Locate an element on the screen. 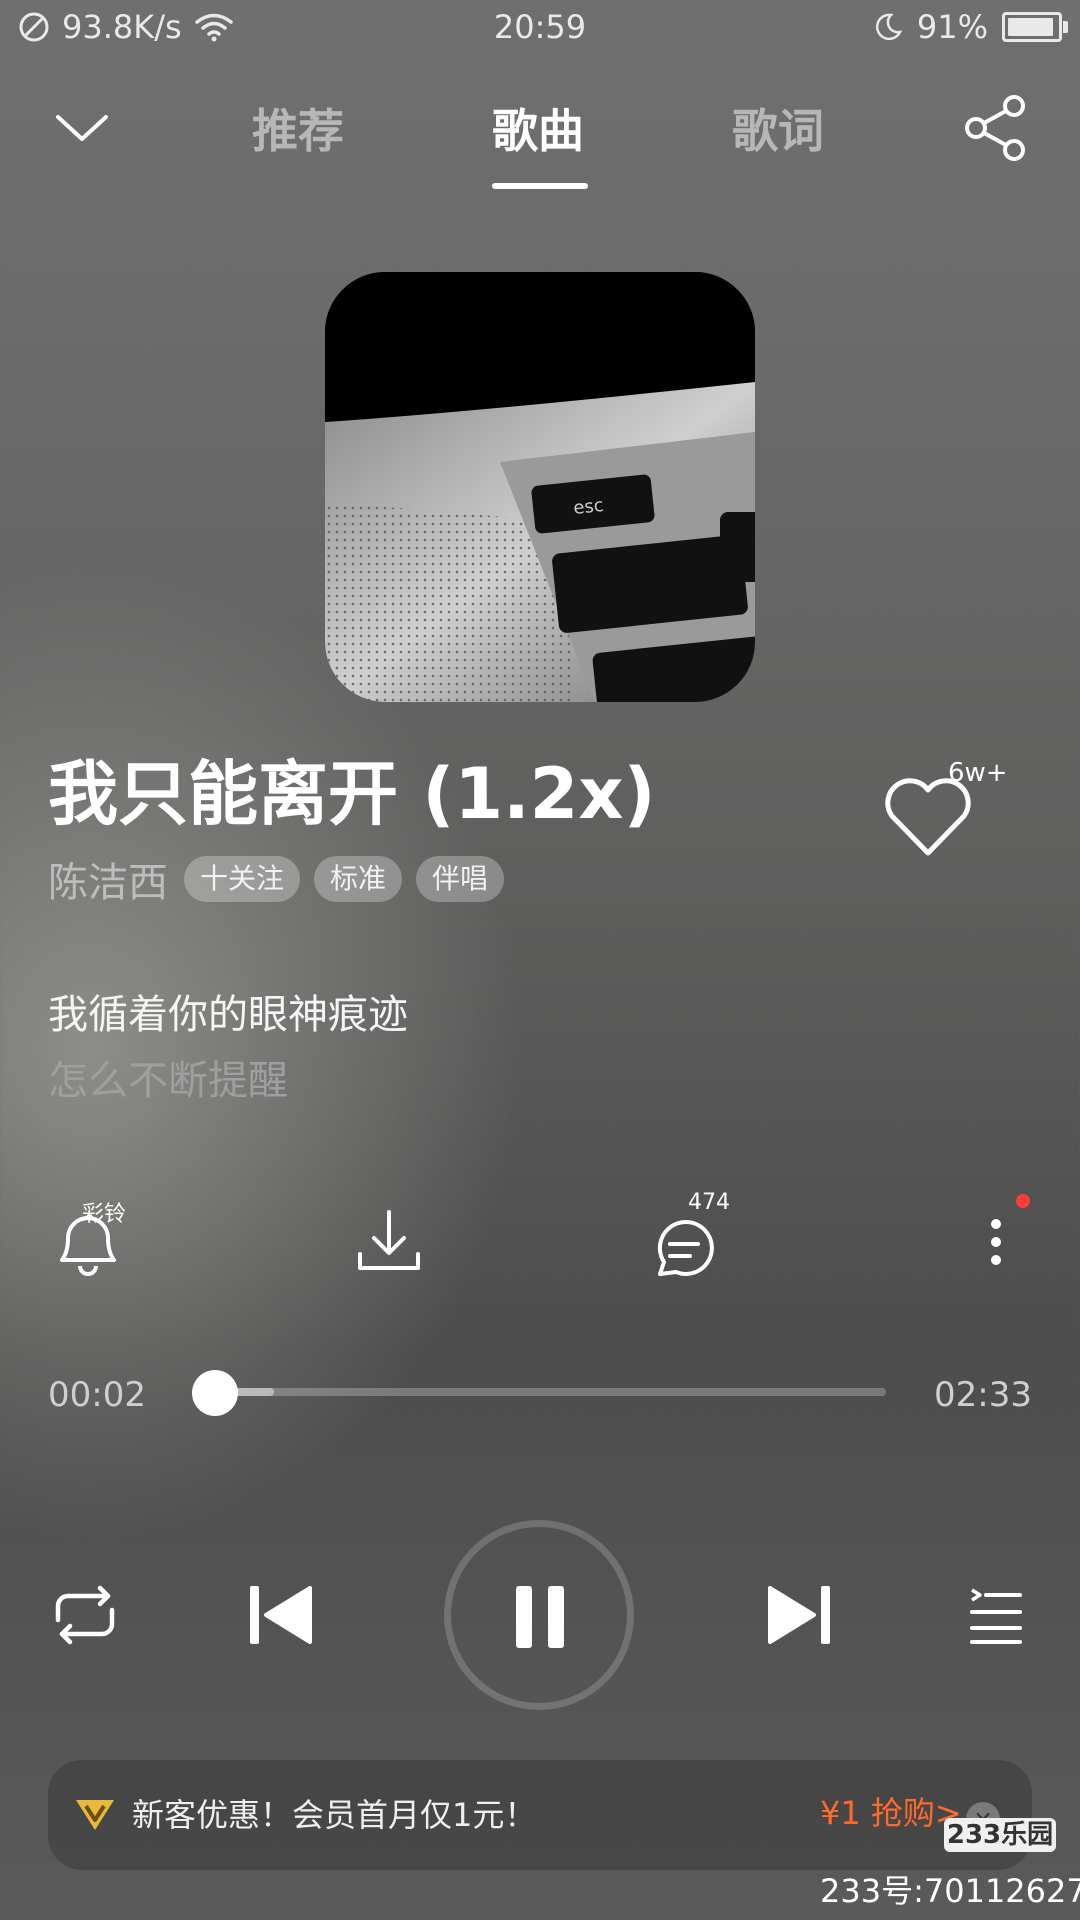 Image resolution: width=1080 pixels, height=1920 pixels. lyric-next: 怎么不断提醒 is located at coordinates (168, 1077).